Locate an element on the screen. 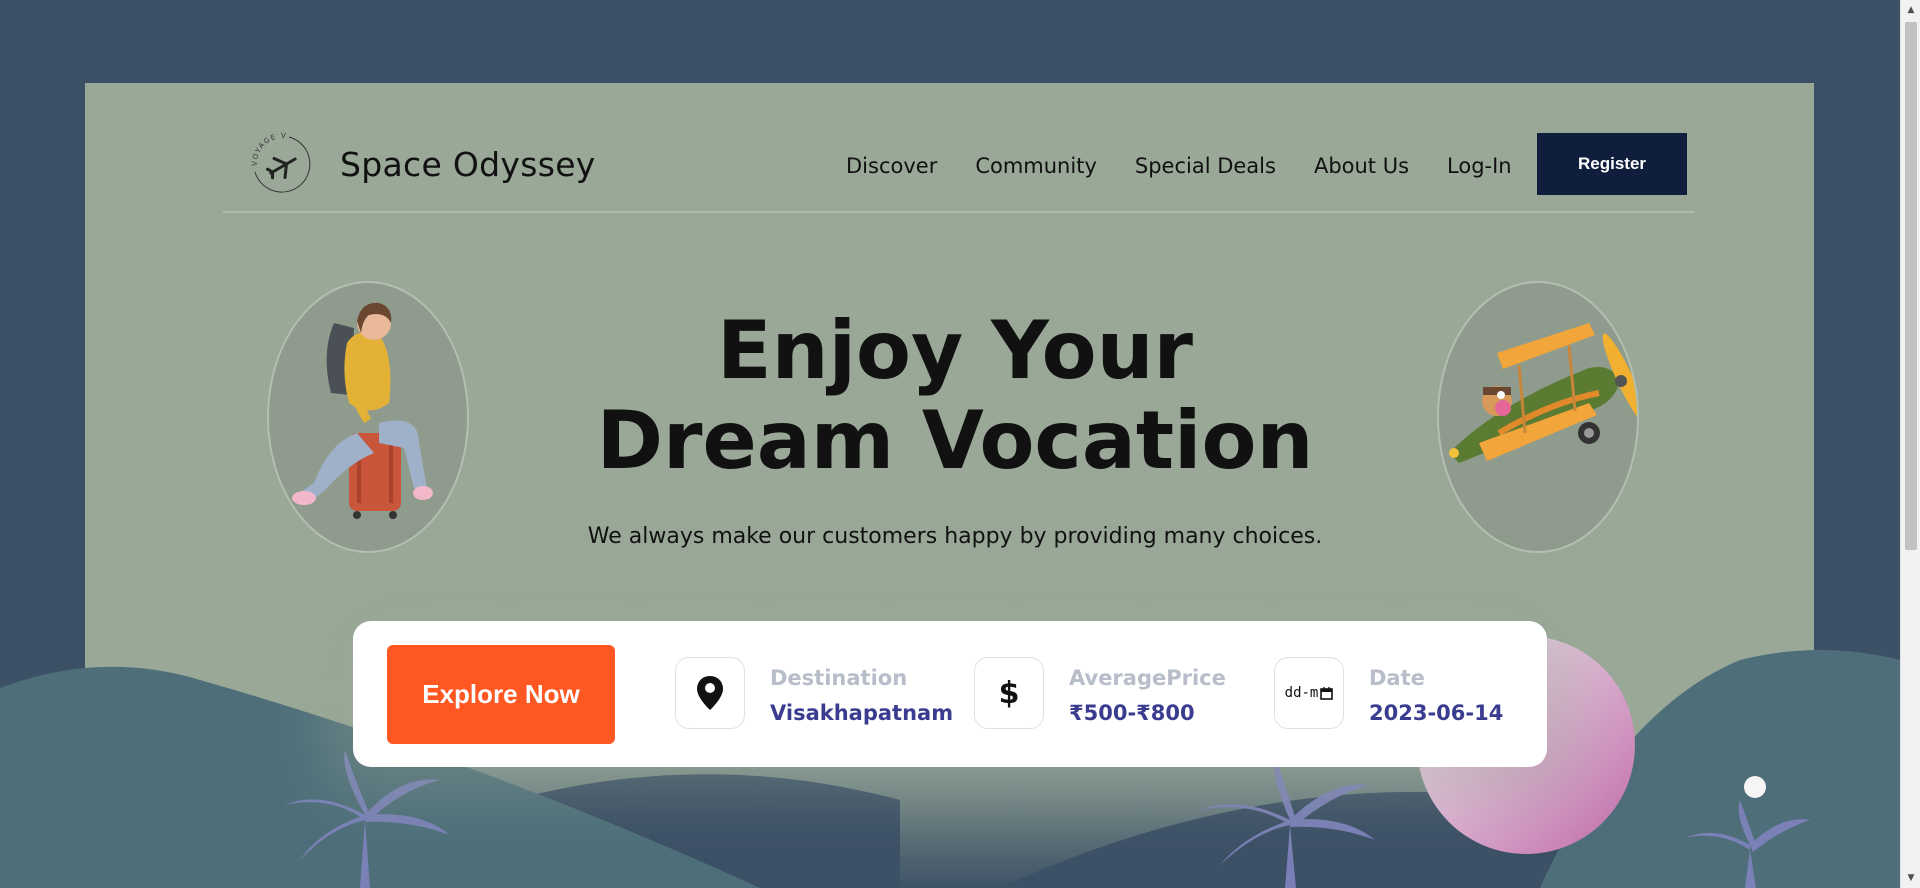 The height and width of the screenshot is (888, 1920). nav-log-in: Log-In is located at coordinates (1479, 166).